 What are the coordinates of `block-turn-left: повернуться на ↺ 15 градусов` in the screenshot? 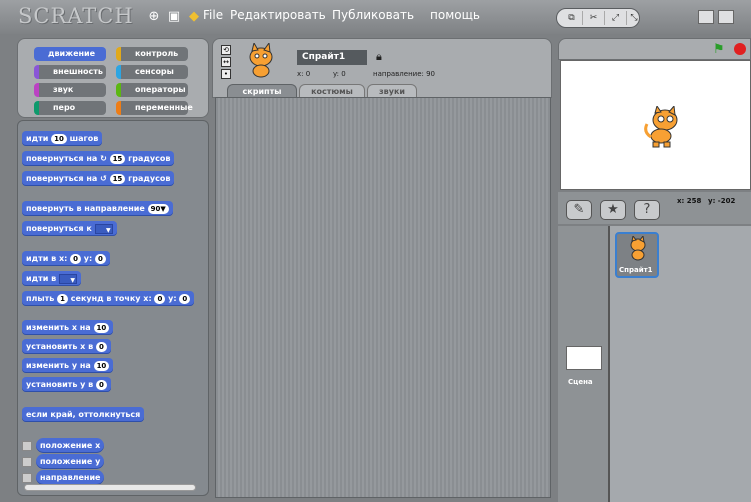 It's located at (98, 178).